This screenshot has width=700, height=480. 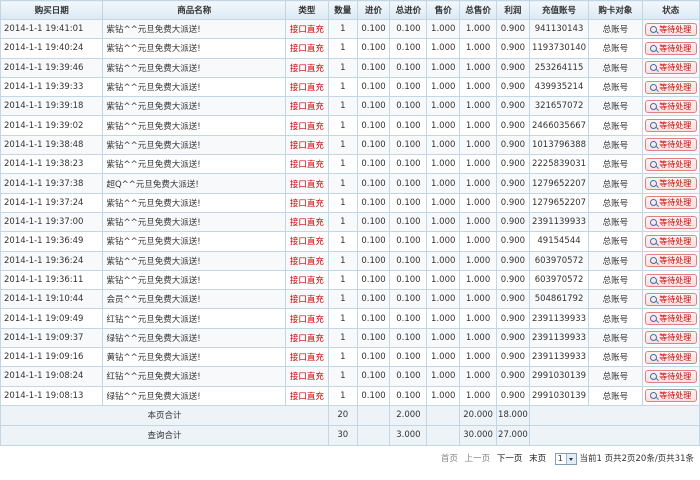 What do you see at coordinates (559, 125) in the screenshot?
I see `recharge-account: 2466035667` at bounding box center [559, 125].